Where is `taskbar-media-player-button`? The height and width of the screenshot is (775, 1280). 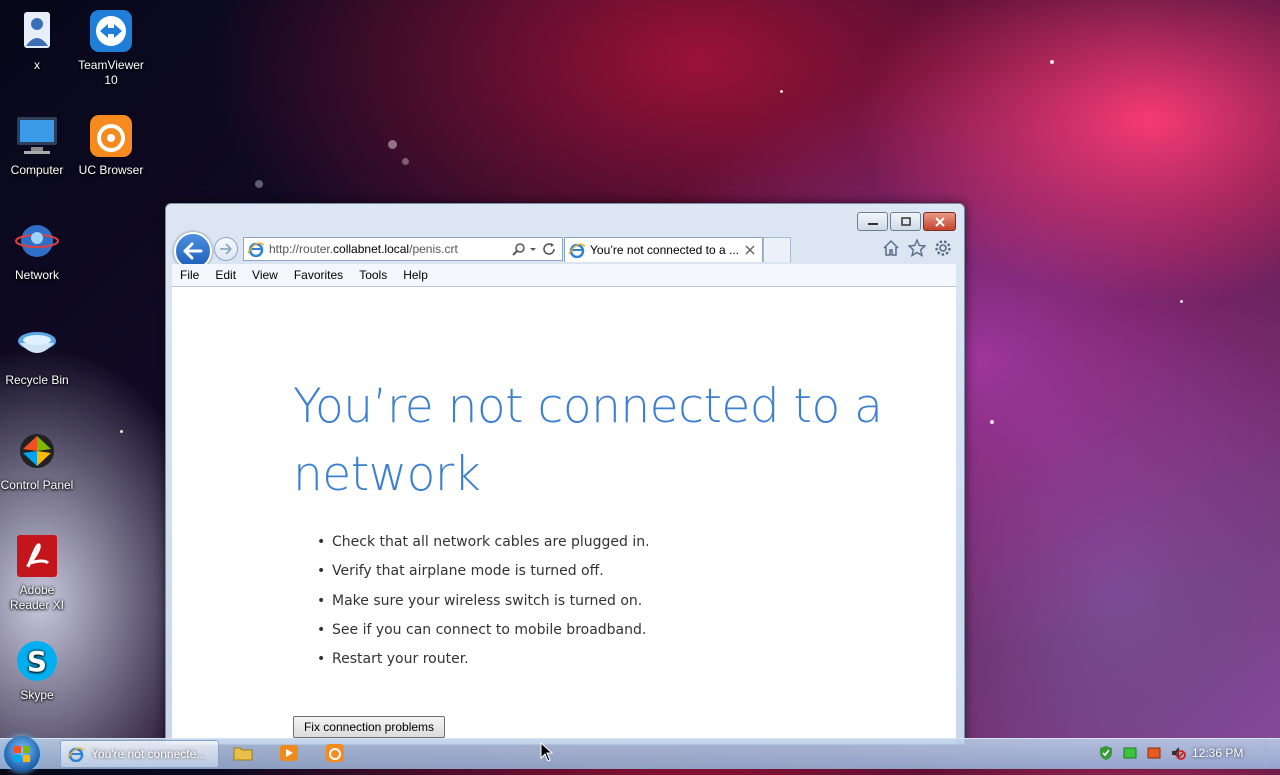 taskbar-media-player-button is located at coordinates (289, 753).